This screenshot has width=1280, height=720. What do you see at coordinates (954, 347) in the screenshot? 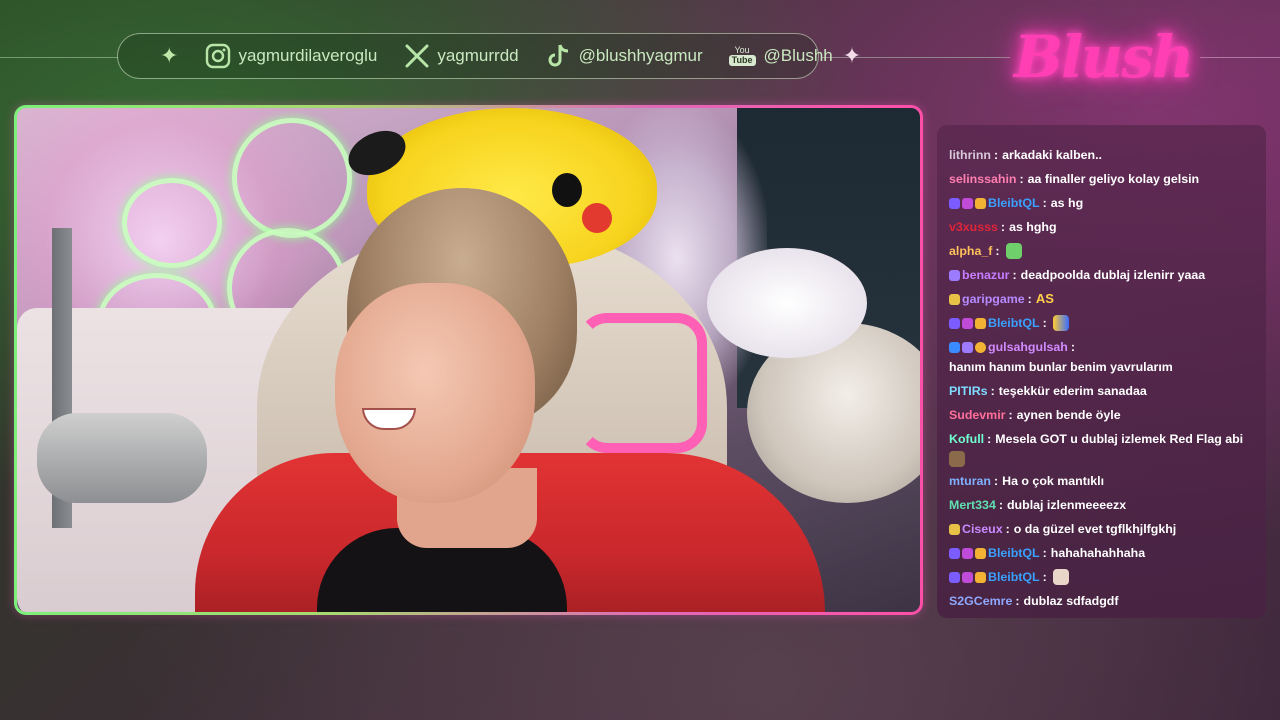
I see `prime-badge-icon` at bounding box center [954, 347].